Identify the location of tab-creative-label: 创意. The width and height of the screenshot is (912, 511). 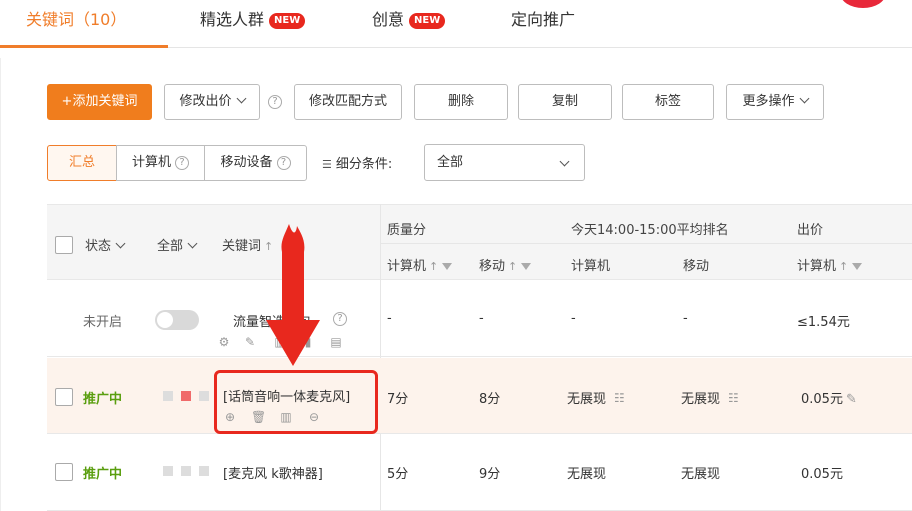
(388, 19).